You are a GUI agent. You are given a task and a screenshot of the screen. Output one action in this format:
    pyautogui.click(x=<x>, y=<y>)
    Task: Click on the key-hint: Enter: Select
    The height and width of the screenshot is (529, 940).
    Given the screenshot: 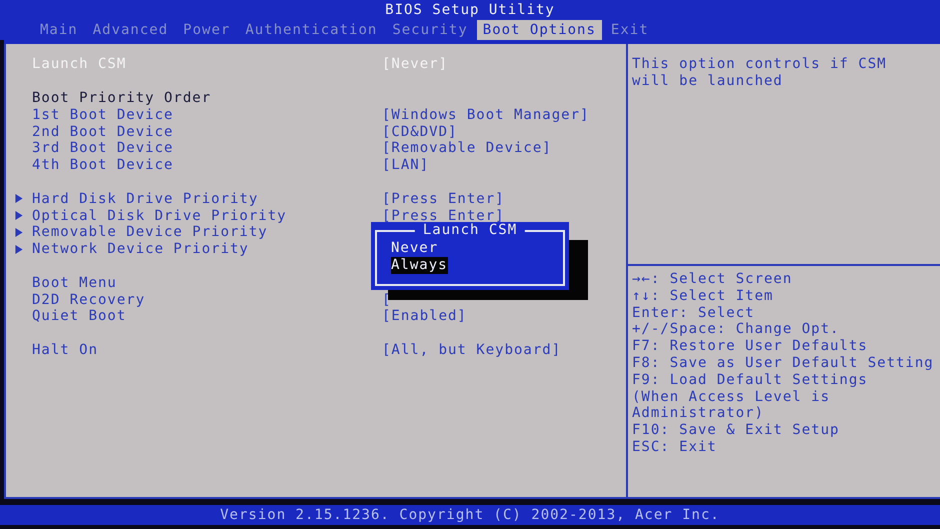 What is the action you would take?
    pyautogui.click(x=694, y=313)
    